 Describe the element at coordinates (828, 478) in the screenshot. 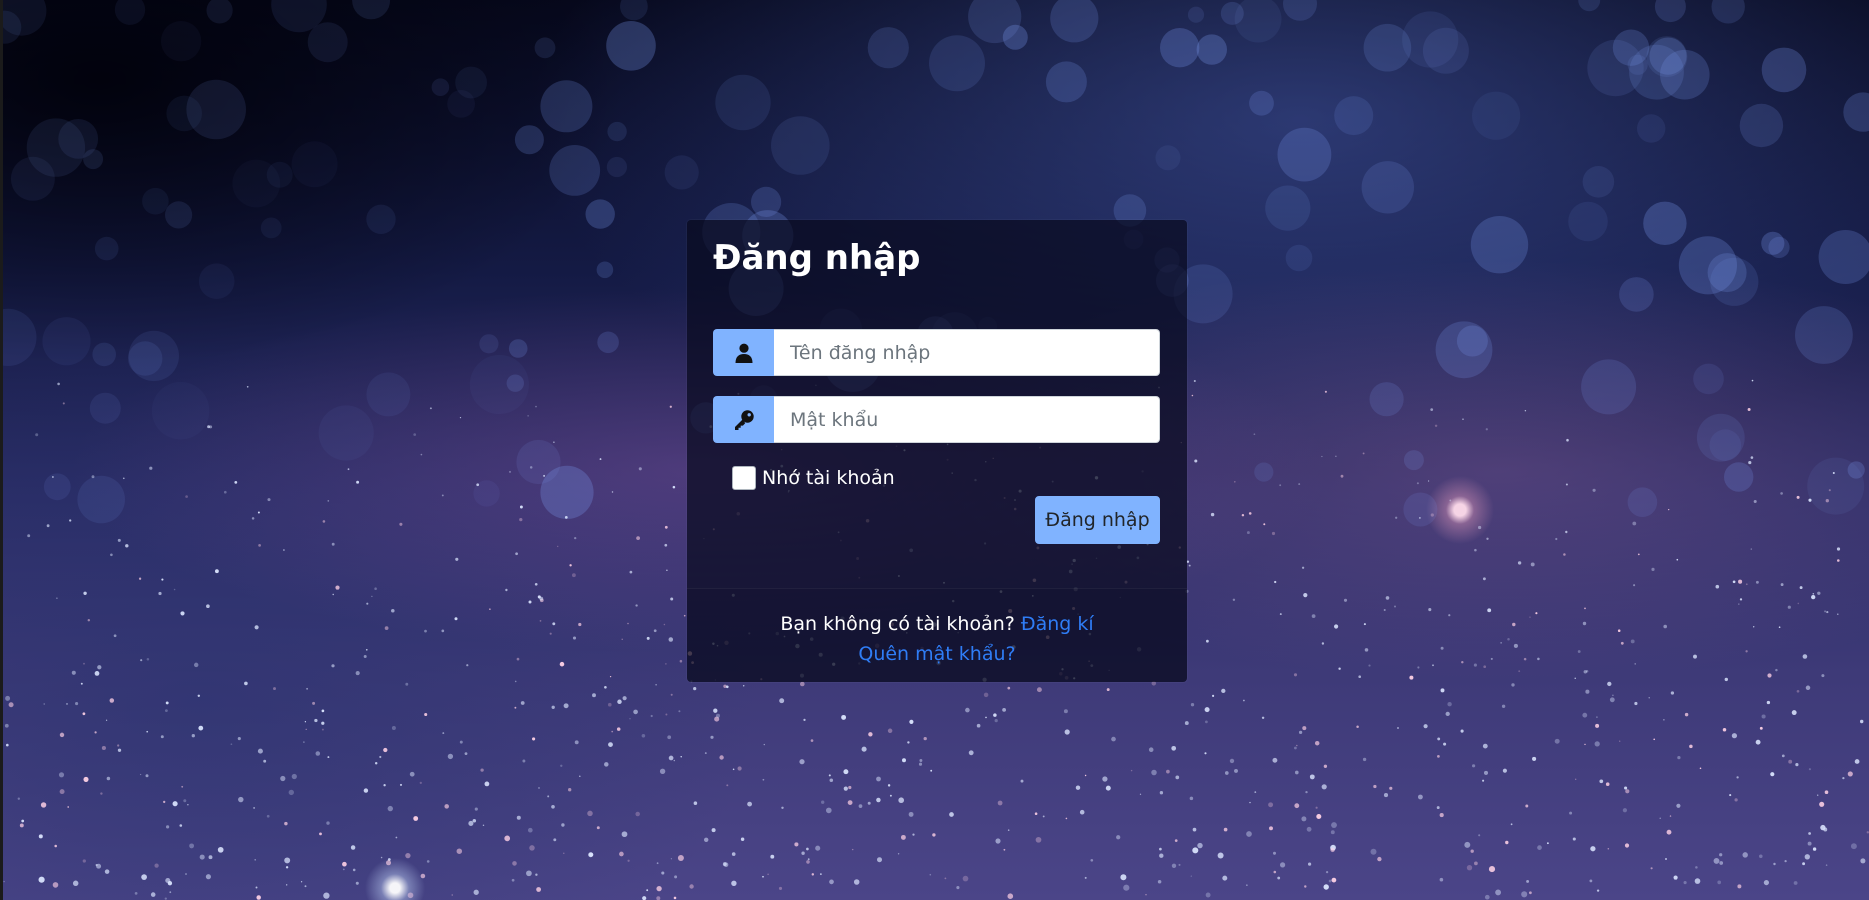

I see `remember-label: Nhớ tài khoản` at that location.